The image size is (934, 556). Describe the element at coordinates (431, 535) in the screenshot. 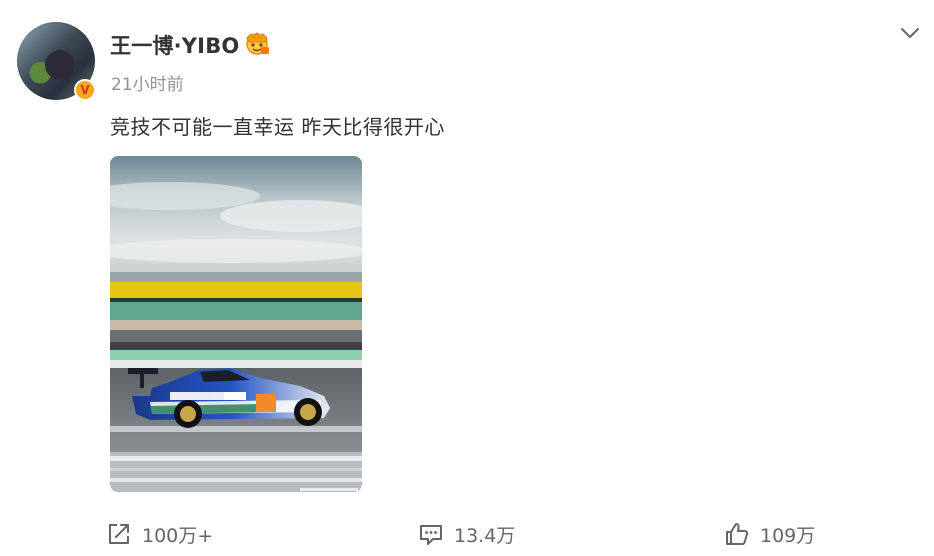

I see `comment-icon` at that location.